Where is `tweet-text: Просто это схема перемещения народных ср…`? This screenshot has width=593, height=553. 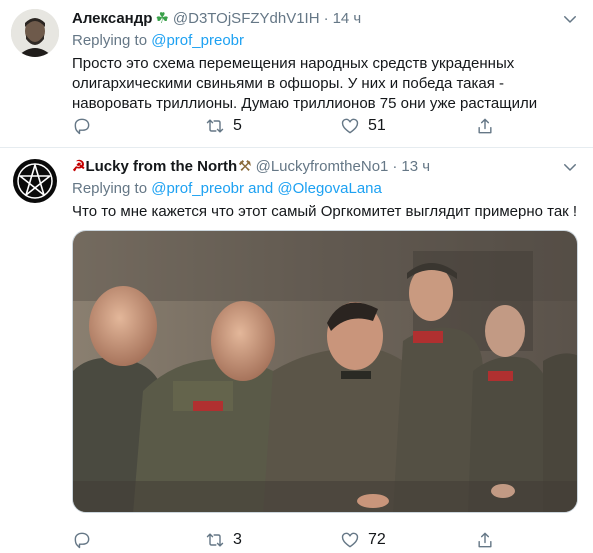
tweet-text: Просто это схема перемещения народных ср… is located at coordinates (325, 84).